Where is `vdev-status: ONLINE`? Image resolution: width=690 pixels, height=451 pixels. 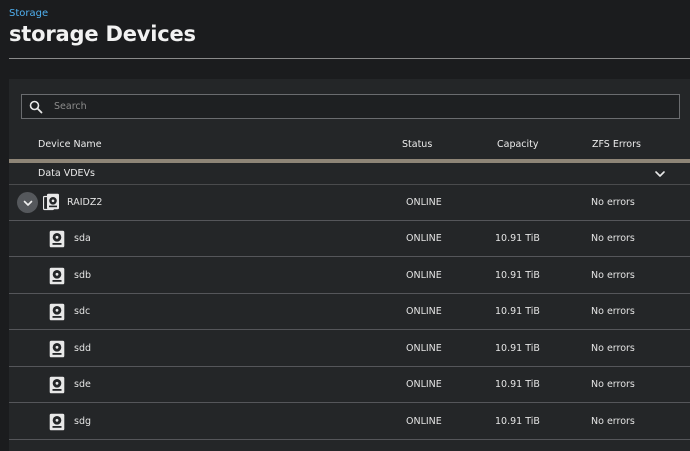 vdev-status: ONLINE is located at coordinates (424, 202).